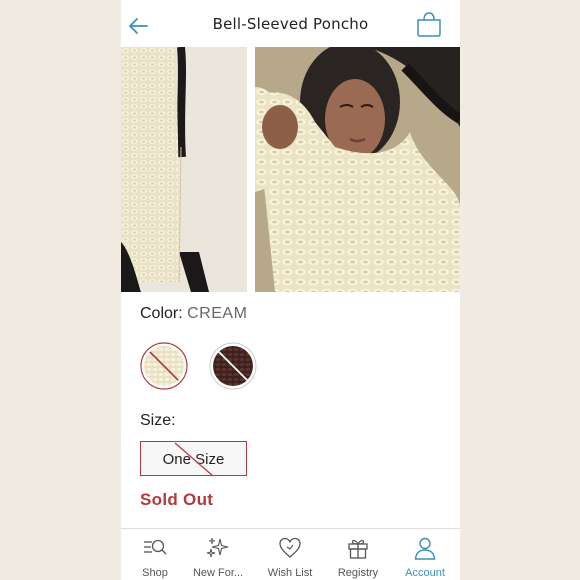  What do you see at coordinates (158, 420) in the screenshot?
I see `size-label: Size:` at bounding box center [158, 420].